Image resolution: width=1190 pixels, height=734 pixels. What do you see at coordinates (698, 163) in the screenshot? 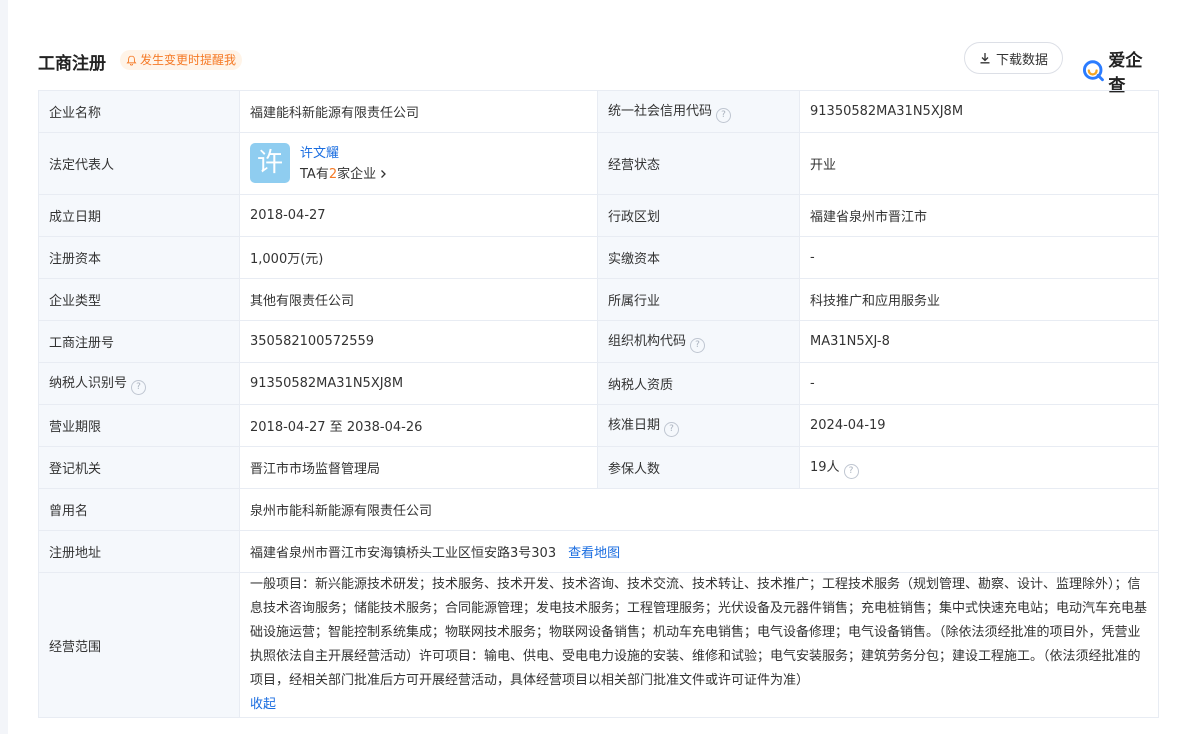
I see `status-label: 经营状态` at bounding box center [698, 163].